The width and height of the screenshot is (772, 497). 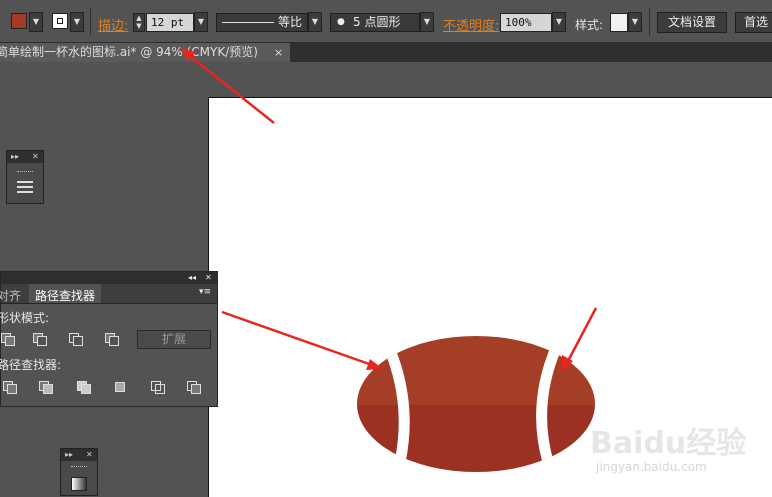 What do you see at coordinates (79, 472) in the screenshot?
I see `gradient-collapsed-panel: ▸▸ ✕` at bounding box center [79, 472].